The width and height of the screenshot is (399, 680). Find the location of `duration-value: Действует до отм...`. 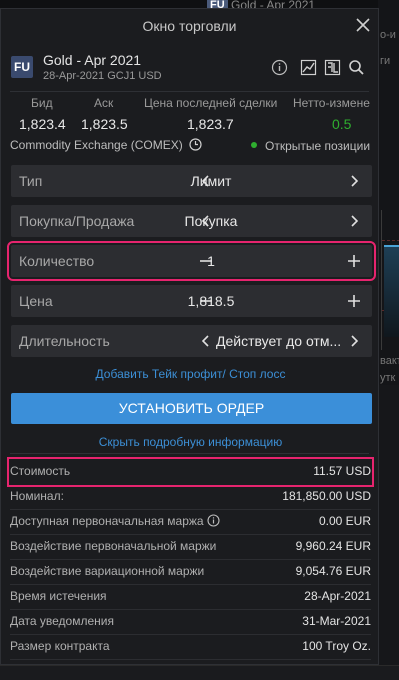

duration-value: Действует до отм... is located at coordinates (280, 341).